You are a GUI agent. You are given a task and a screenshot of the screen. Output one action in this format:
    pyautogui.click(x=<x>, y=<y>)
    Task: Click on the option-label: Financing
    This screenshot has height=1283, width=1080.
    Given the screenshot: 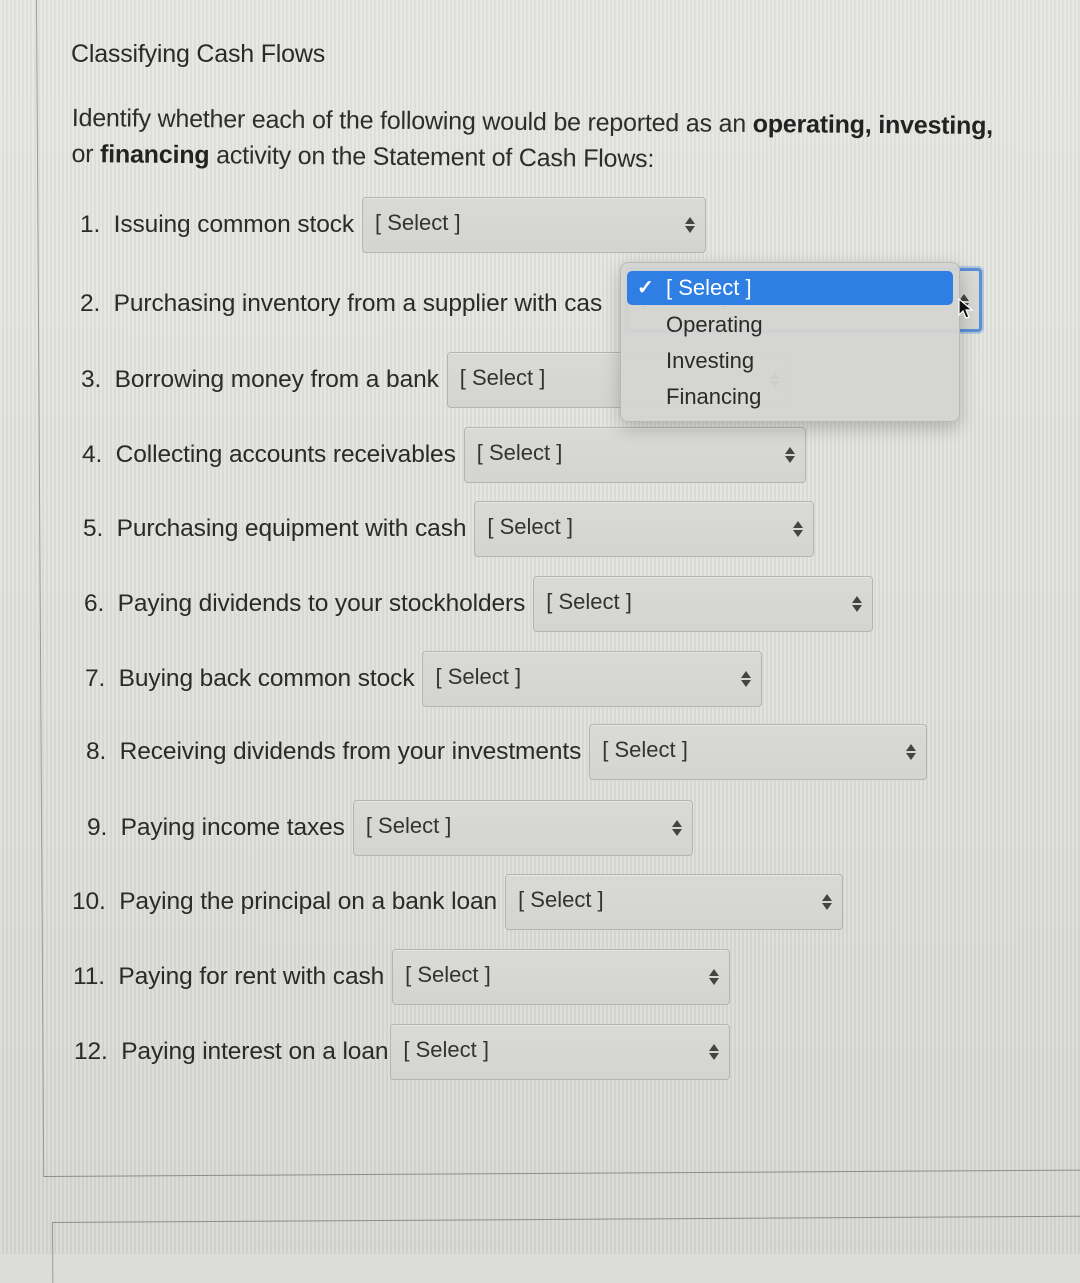 What is the action you would take?
    pyautogui.click(x=714, y=396)
    